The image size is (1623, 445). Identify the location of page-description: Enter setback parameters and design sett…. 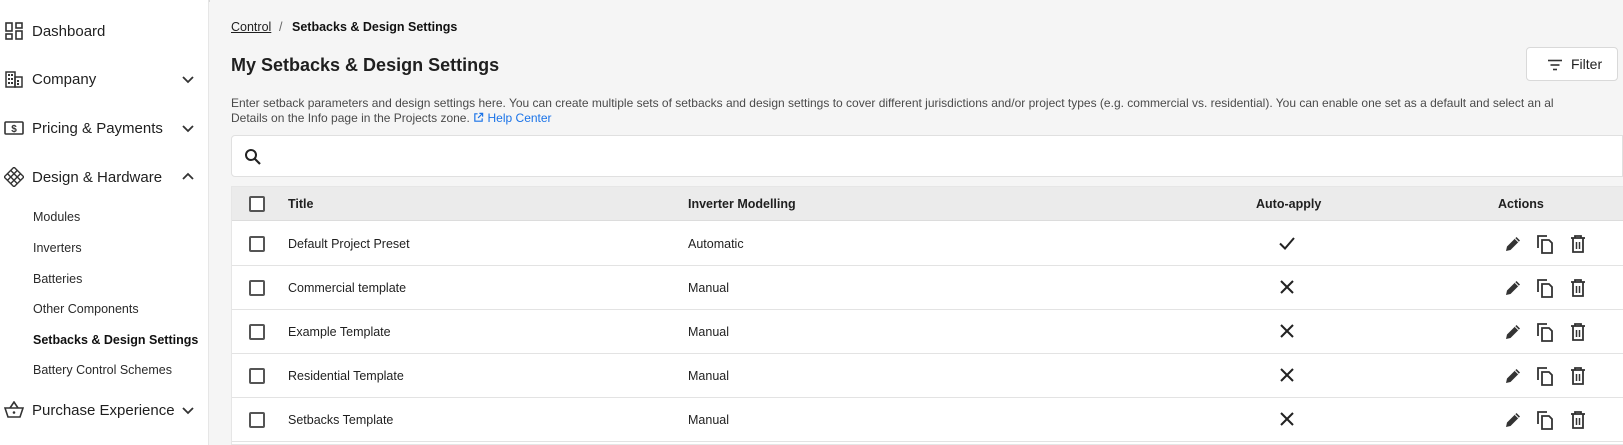
(892, 103).